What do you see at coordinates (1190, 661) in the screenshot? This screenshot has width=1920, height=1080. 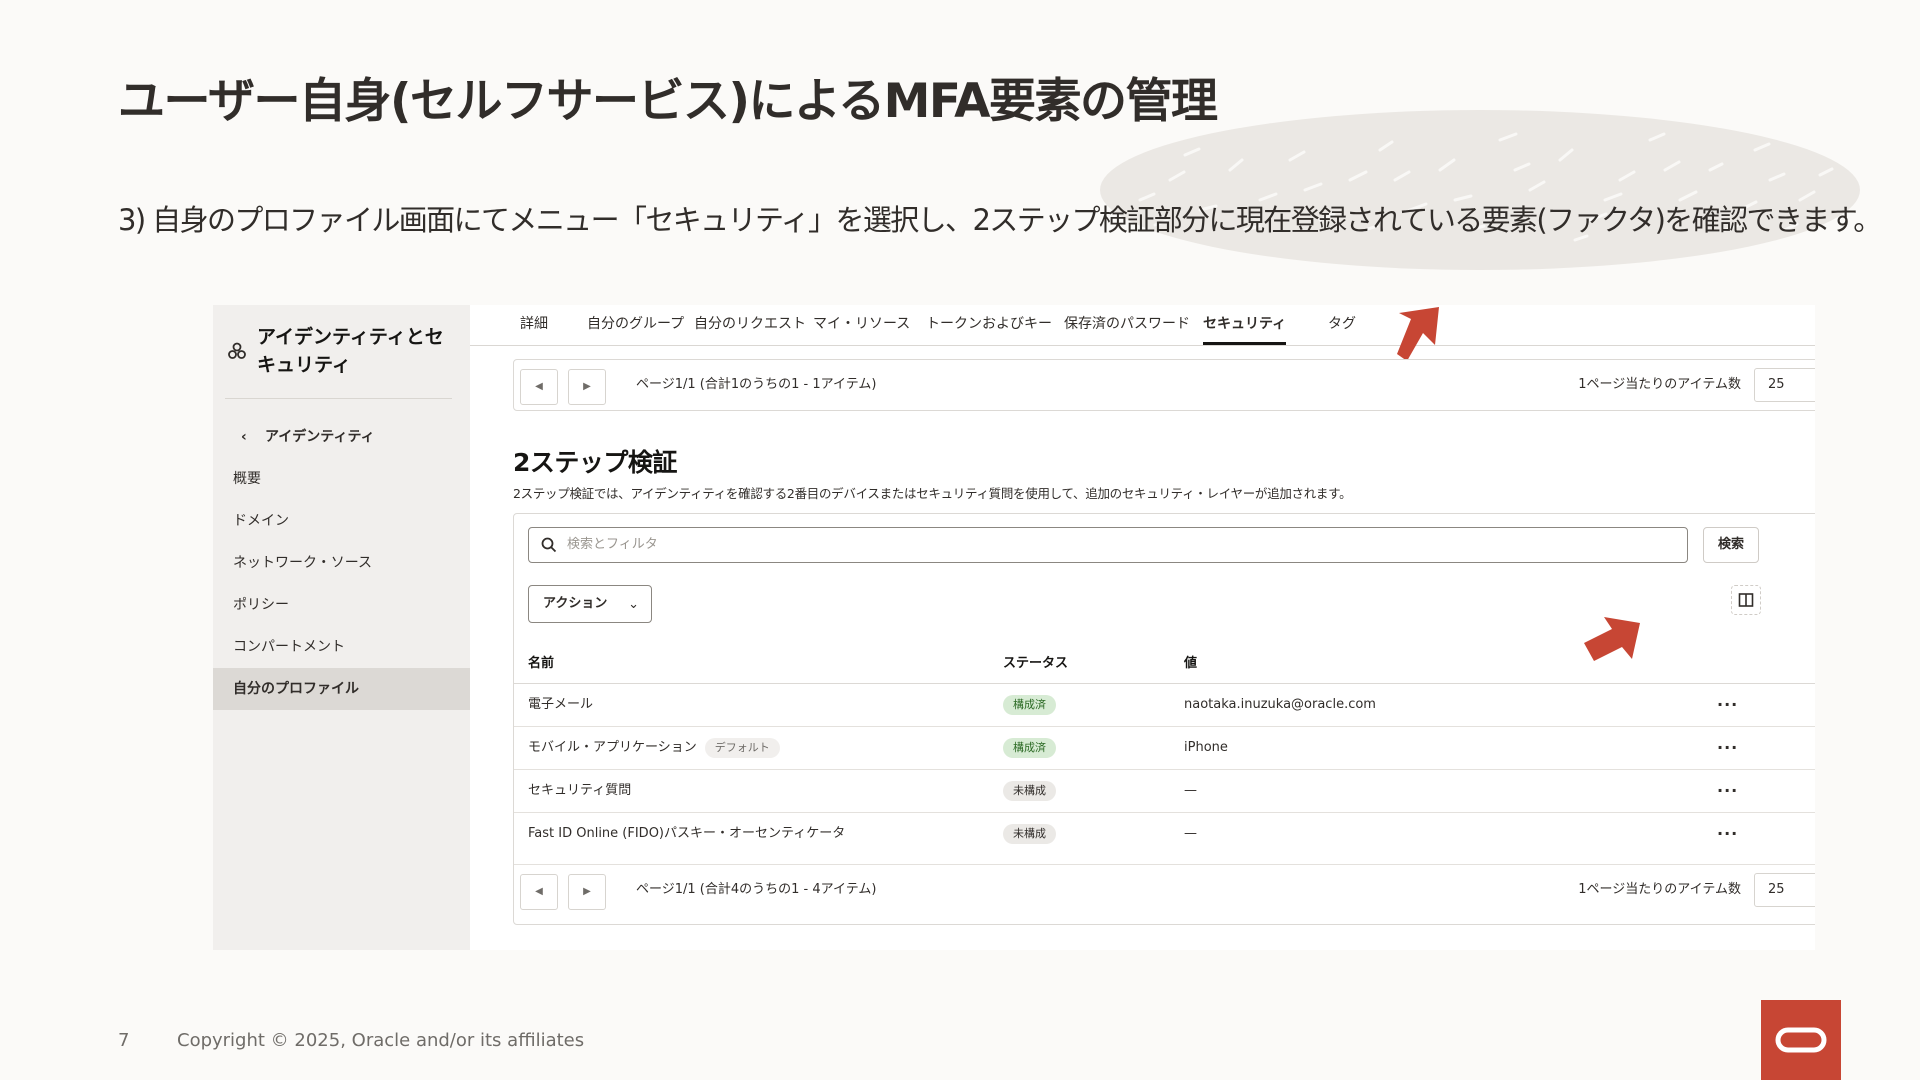 I see `column-header-value: 値` at bounding box center [1190, 661].